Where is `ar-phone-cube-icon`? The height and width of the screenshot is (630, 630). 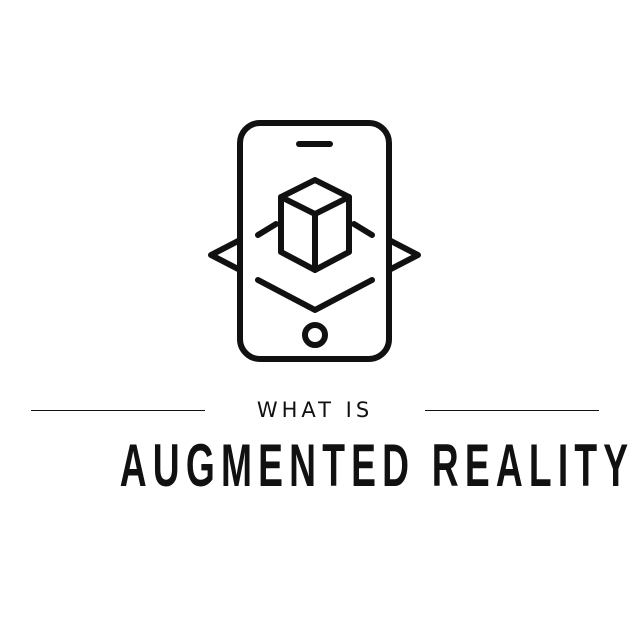 ar-phone-cube-icon is located at coordinates (314, 241).